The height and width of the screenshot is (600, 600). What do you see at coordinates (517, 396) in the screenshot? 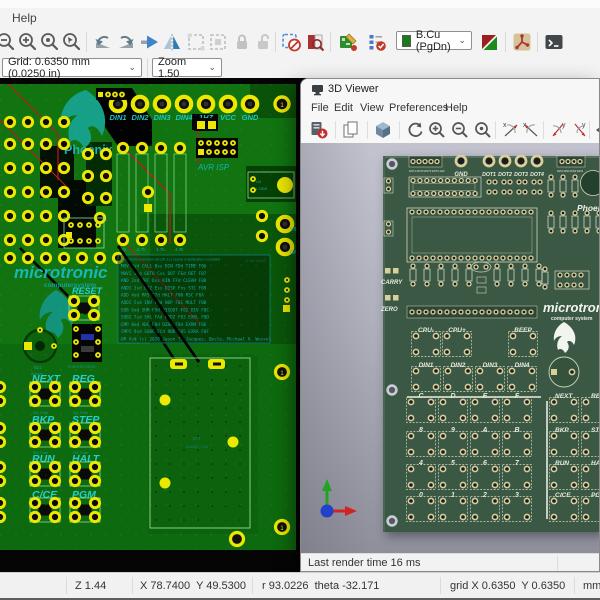
I see `svg-text: F` at bounding box center [517, 396].